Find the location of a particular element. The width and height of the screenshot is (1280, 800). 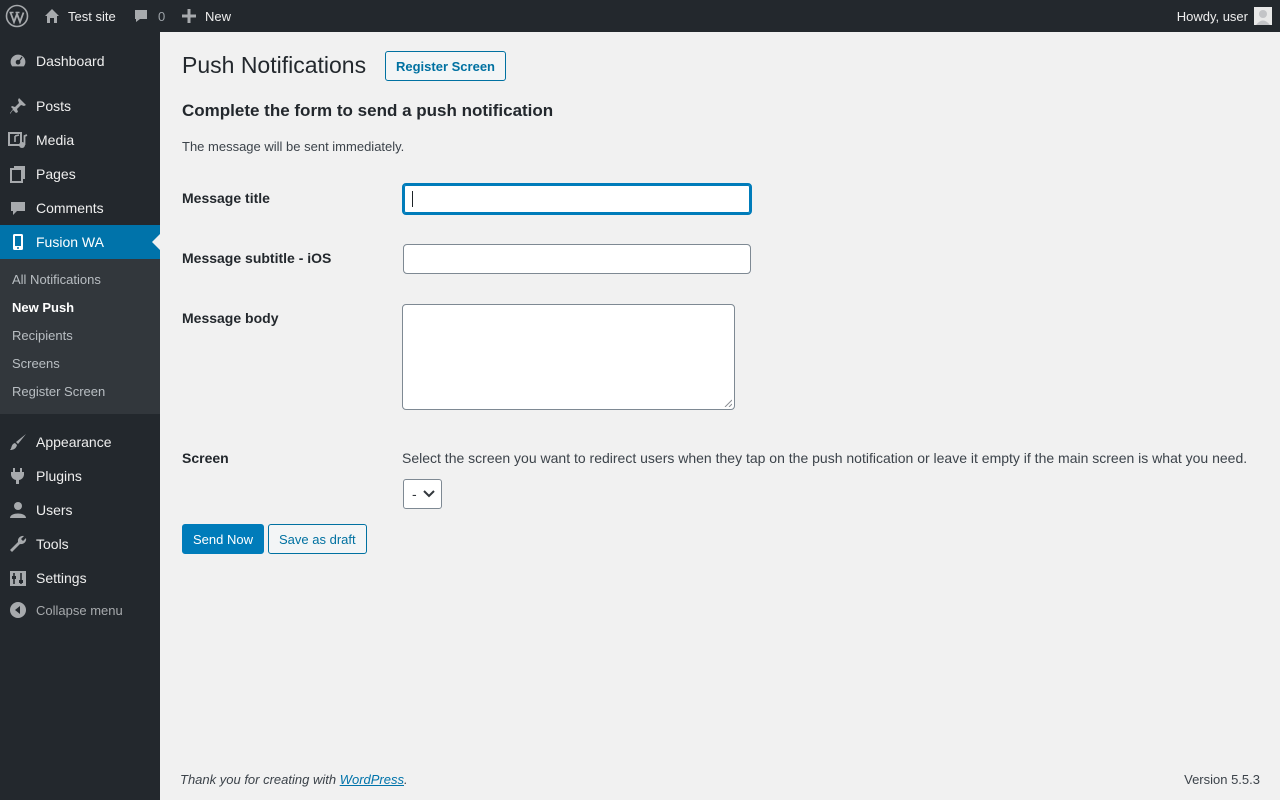

menu-label: Fusion WA is located at coordinates (70, 242).